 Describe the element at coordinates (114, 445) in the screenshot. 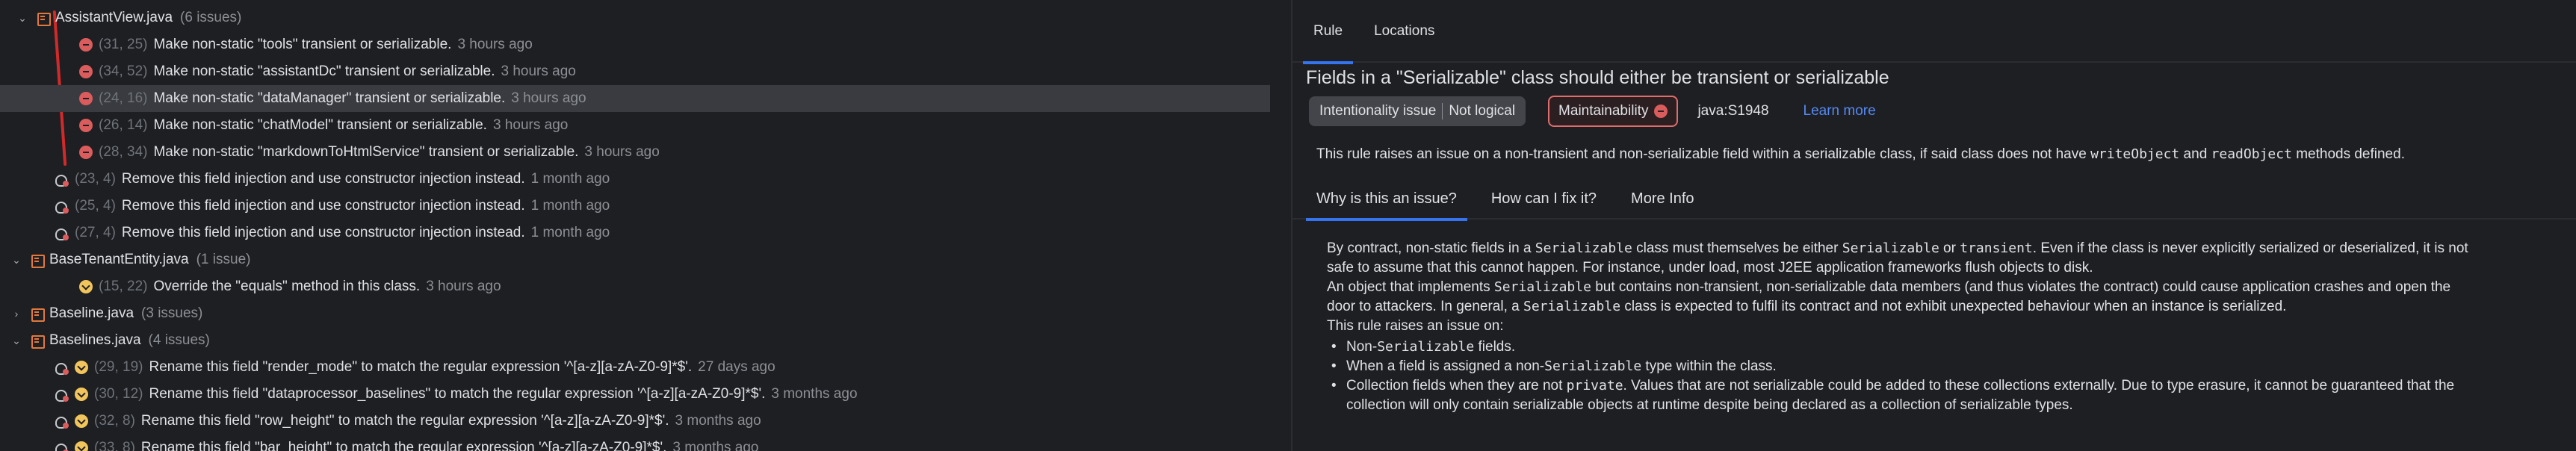

I see `issue-position: (33, 8)` at that location.